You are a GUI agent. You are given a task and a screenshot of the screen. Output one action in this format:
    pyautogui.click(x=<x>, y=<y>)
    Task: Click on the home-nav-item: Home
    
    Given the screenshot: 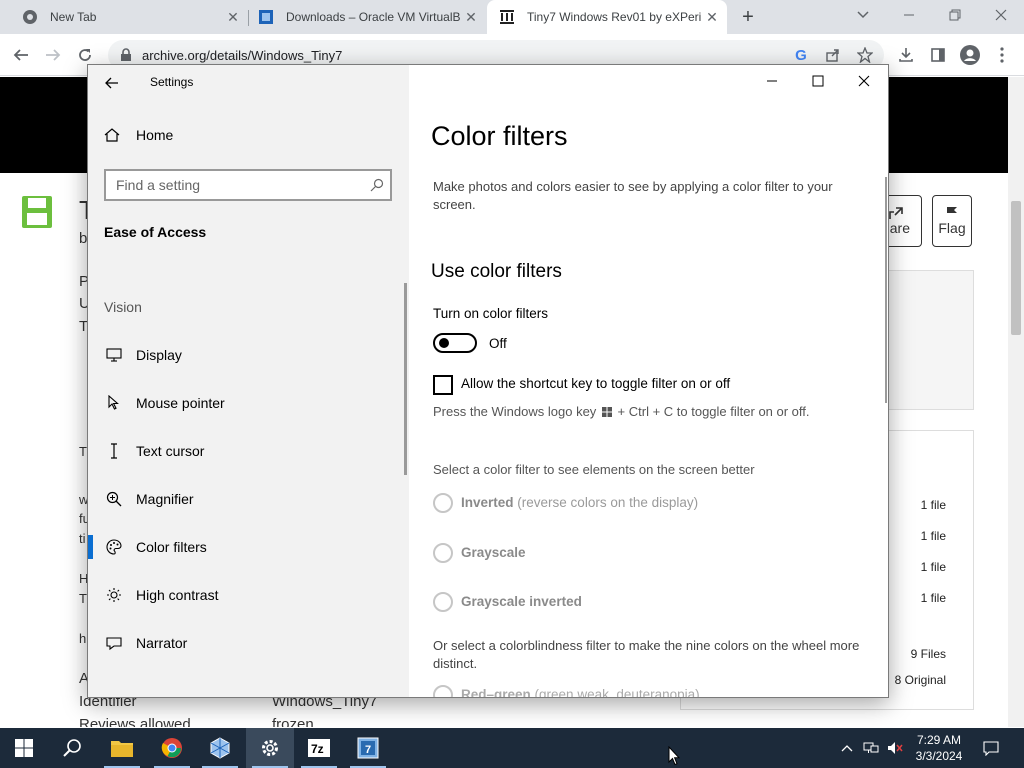 What is the action you would take?
    pyautogui.click(x=138, y=135)
    